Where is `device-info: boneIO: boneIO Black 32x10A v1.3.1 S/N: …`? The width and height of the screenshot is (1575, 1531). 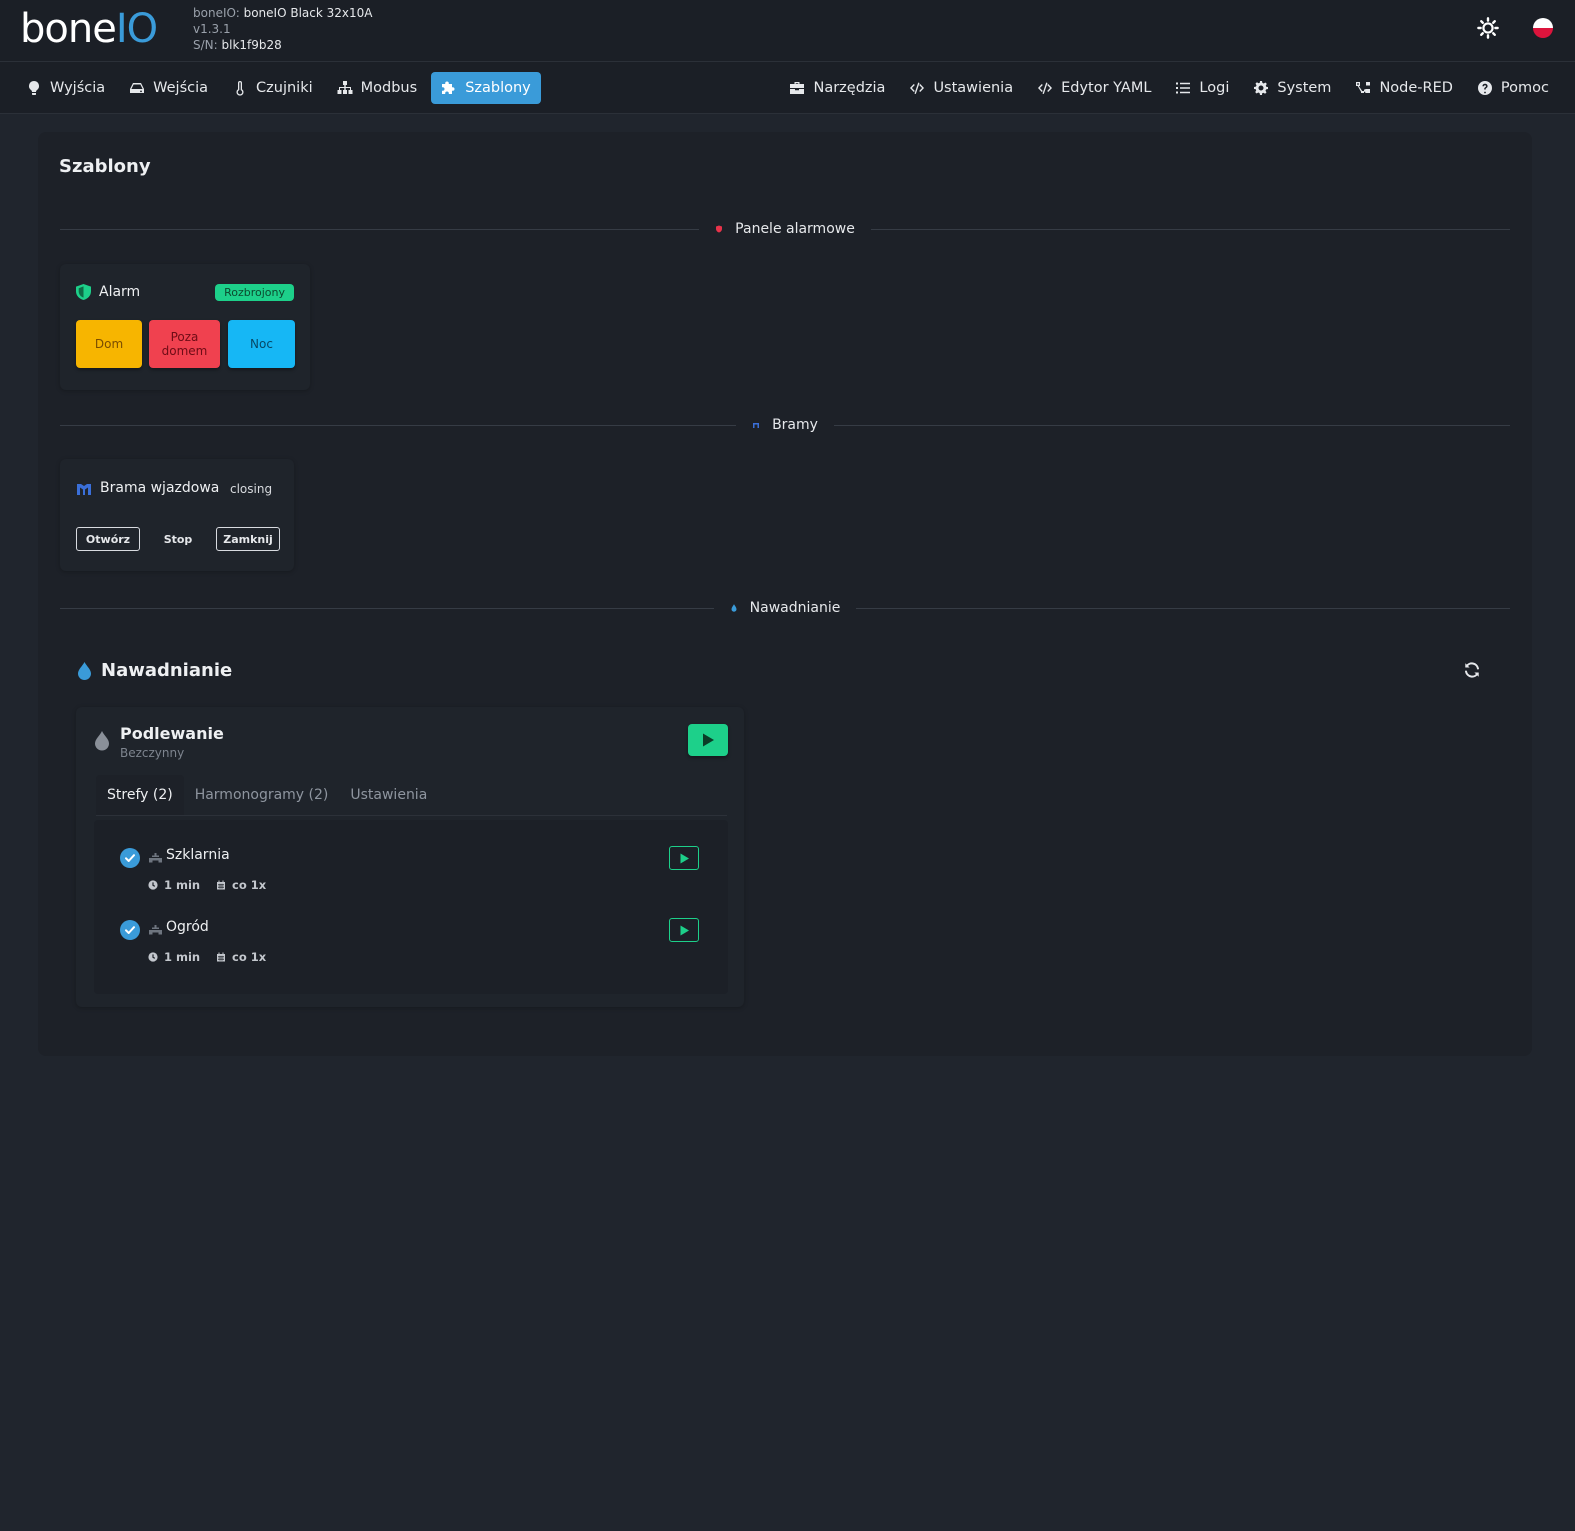 device-info: boneIO: boneIO Black 32x10A v1.3.1 S/N: … is located at coordinates (282, 29).